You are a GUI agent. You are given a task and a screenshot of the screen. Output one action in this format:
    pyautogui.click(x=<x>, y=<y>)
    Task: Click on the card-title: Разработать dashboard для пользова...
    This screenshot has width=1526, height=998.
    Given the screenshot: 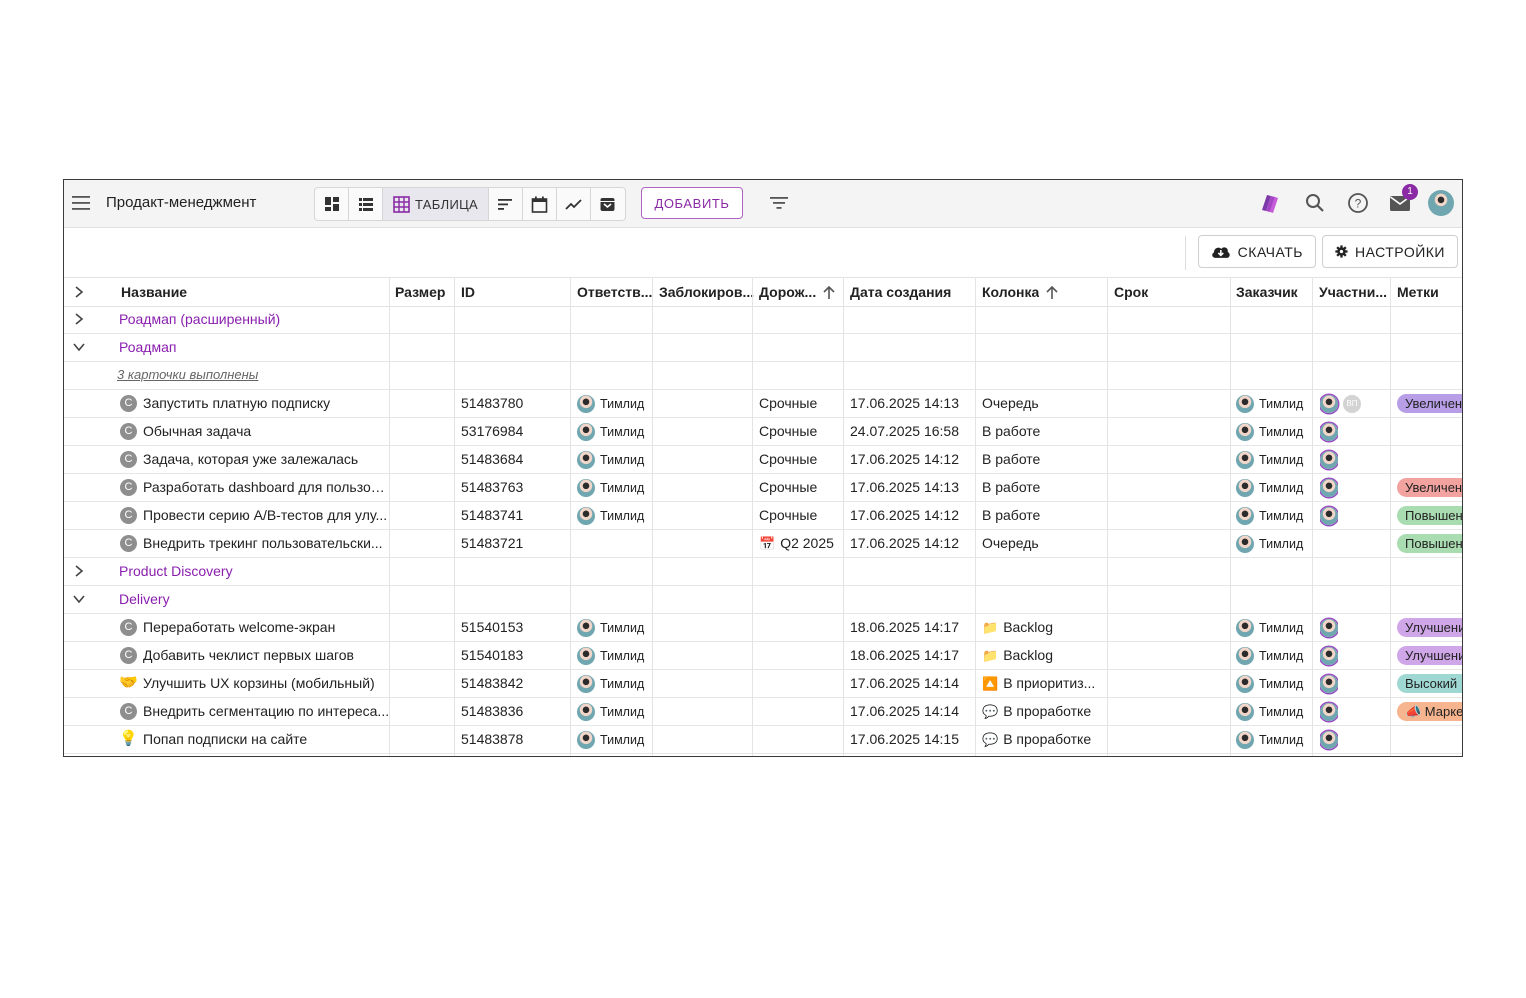 What is the action you would take?
    pyautogui.click(x=267, y=487)
    